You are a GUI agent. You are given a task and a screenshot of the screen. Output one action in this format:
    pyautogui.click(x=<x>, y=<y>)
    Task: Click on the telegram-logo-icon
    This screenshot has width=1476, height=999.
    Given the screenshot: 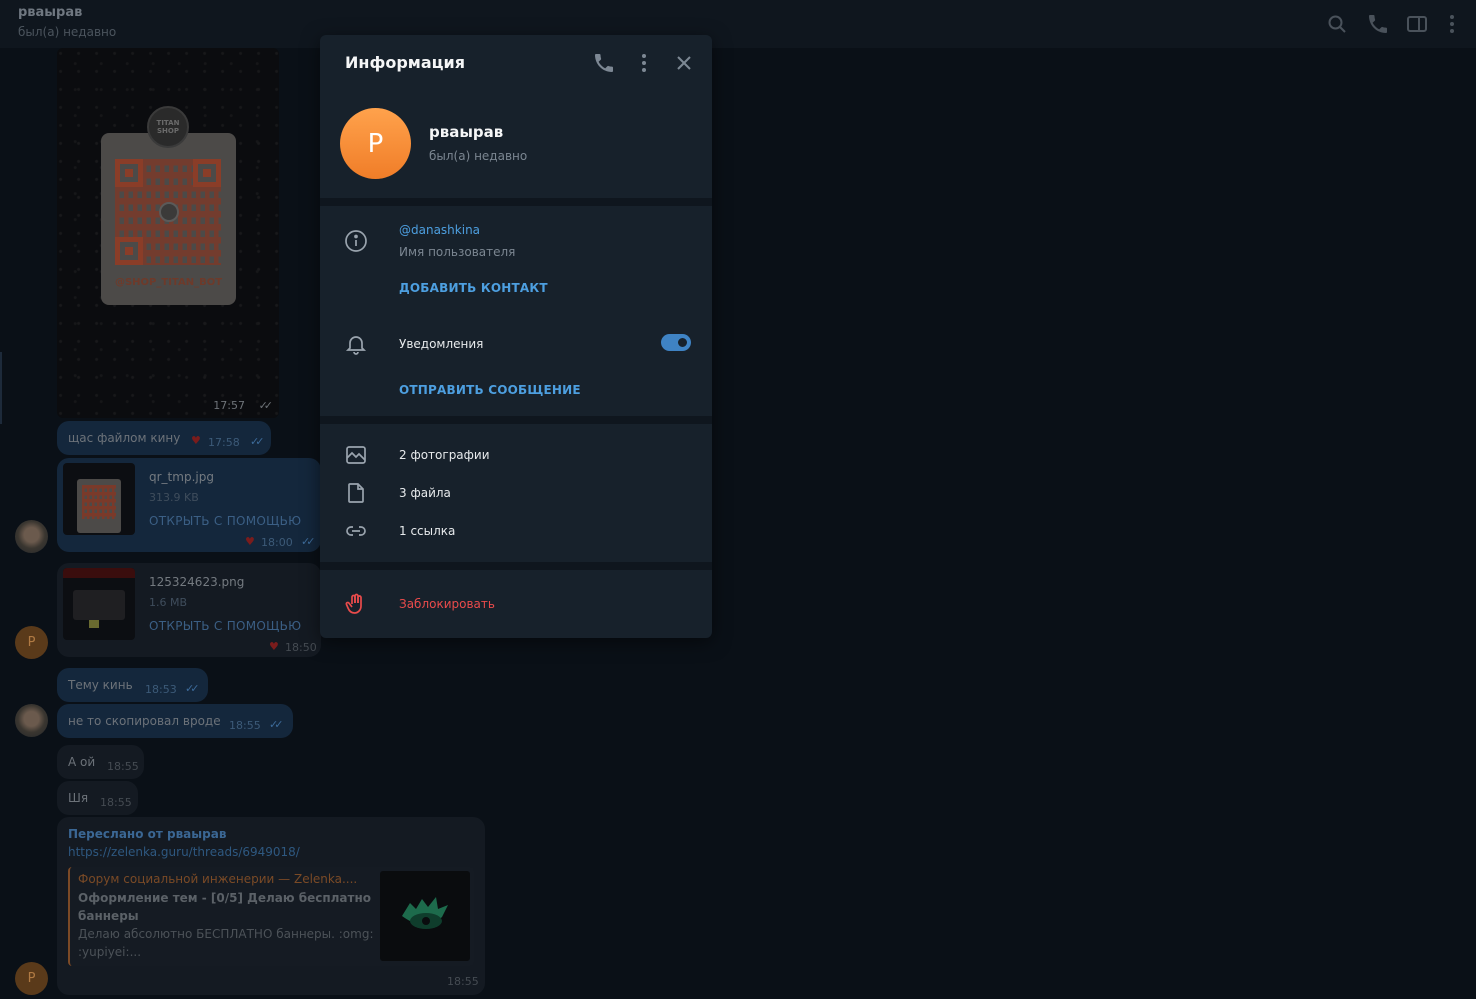 What is the action you would take?
    pyautogui.click(x=169, y=212)
    